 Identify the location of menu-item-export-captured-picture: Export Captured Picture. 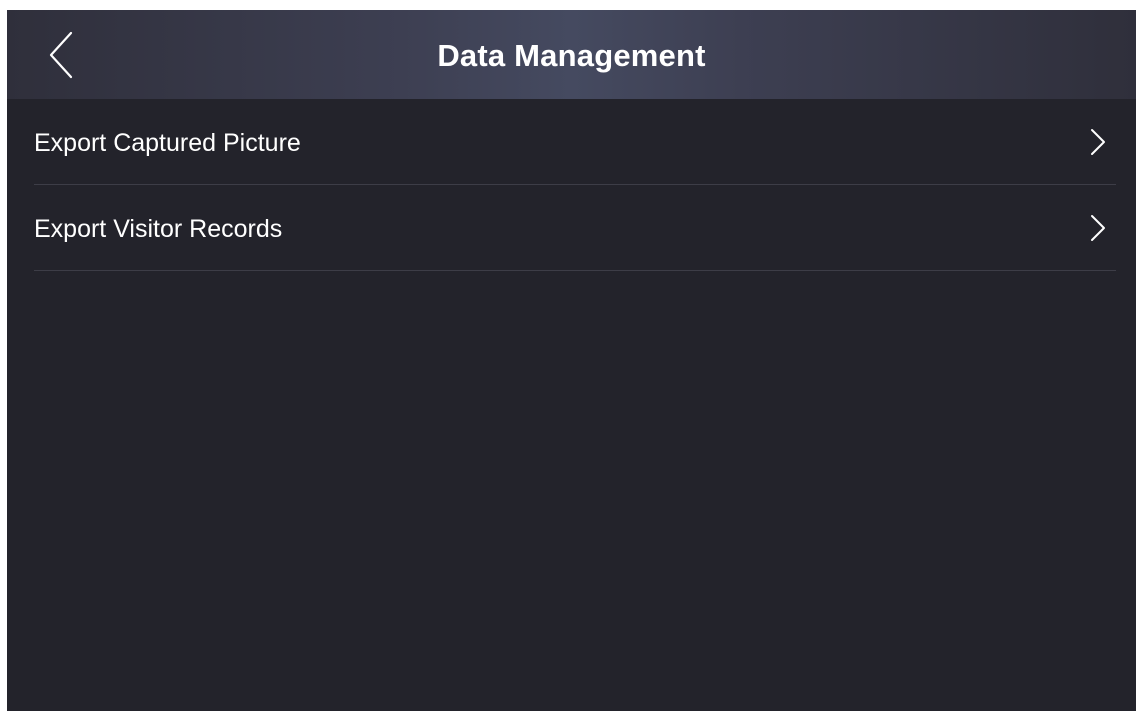
(575, 142).